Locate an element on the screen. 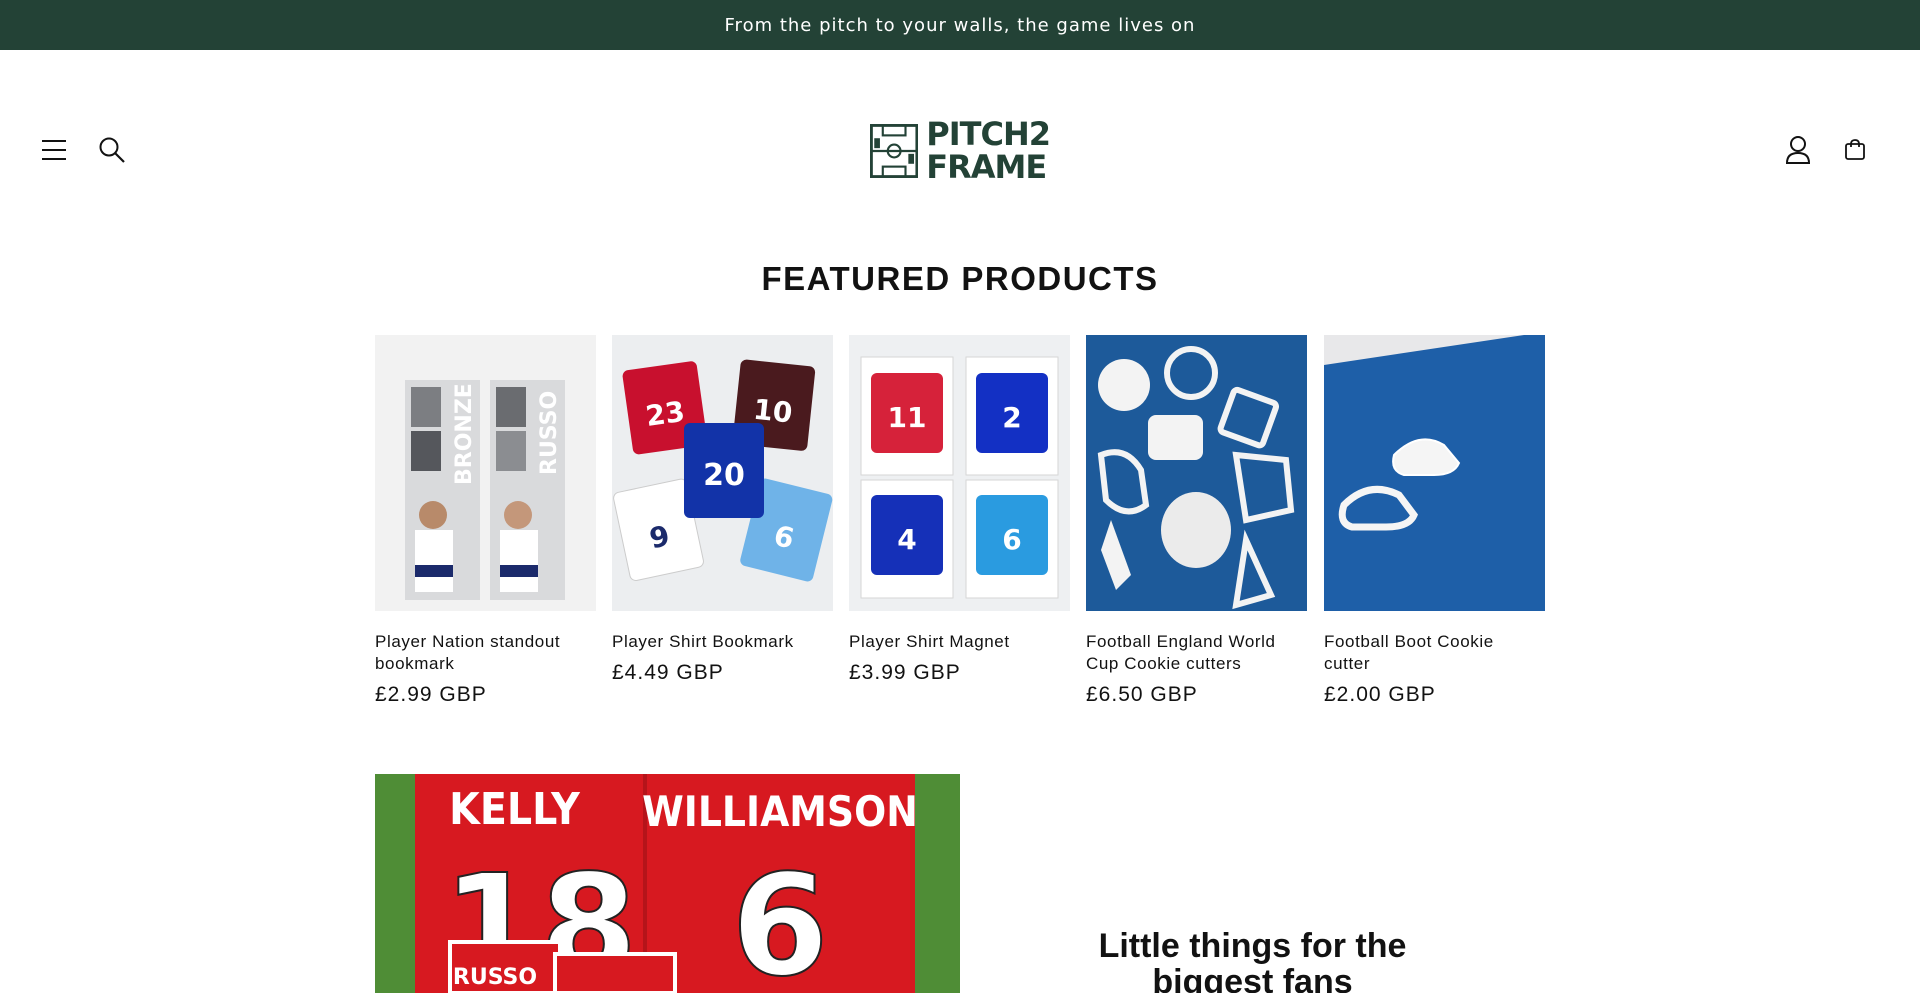  account-button is located at coordinates (1798, 150).